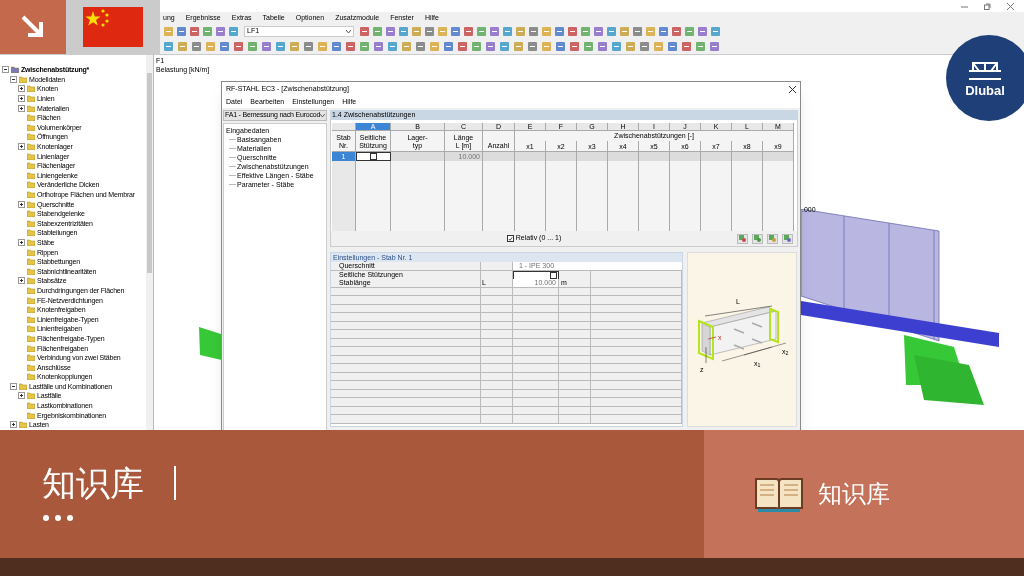 The image size is (1024, 576). Describe the element at coordinates (149, 173) in the screenshot. I see `scrollbar-thumb` at that location.